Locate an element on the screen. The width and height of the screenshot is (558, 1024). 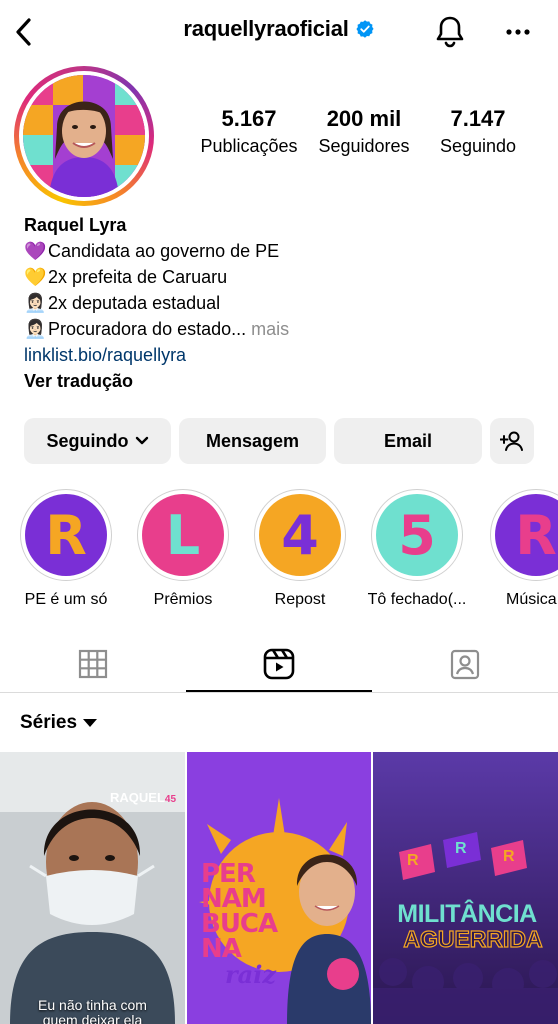
tagged-person-icon is located at coordinates (465, 664).